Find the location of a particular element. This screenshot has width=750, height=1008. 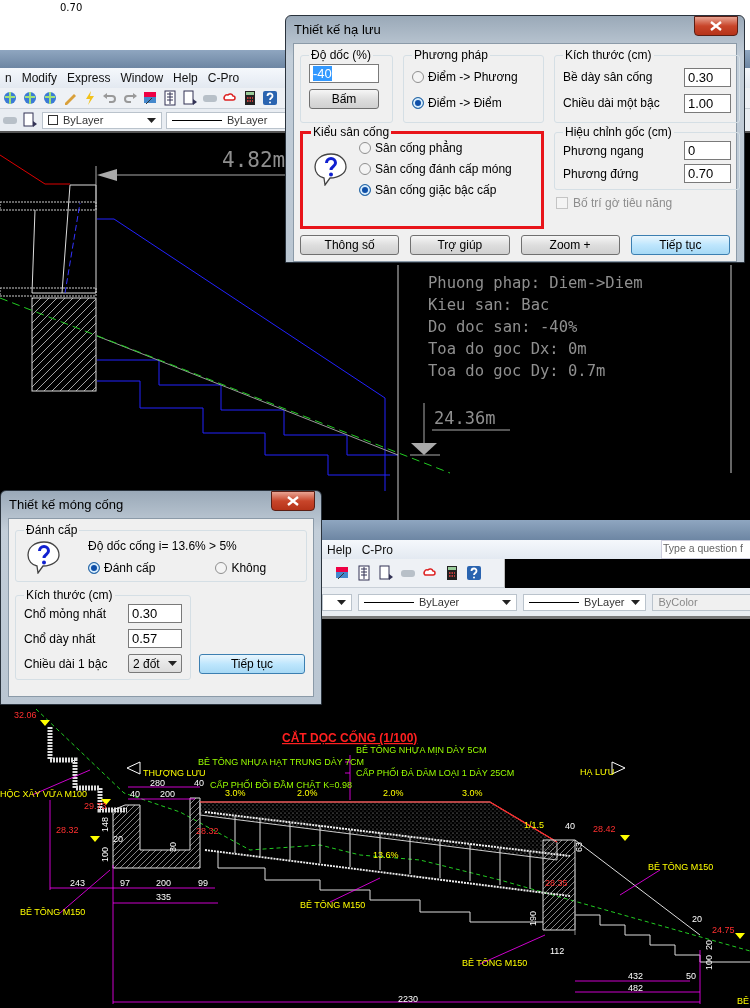

drawing-note: Toa do goc Dy: 0.7m is located at coordinates (517, 371).